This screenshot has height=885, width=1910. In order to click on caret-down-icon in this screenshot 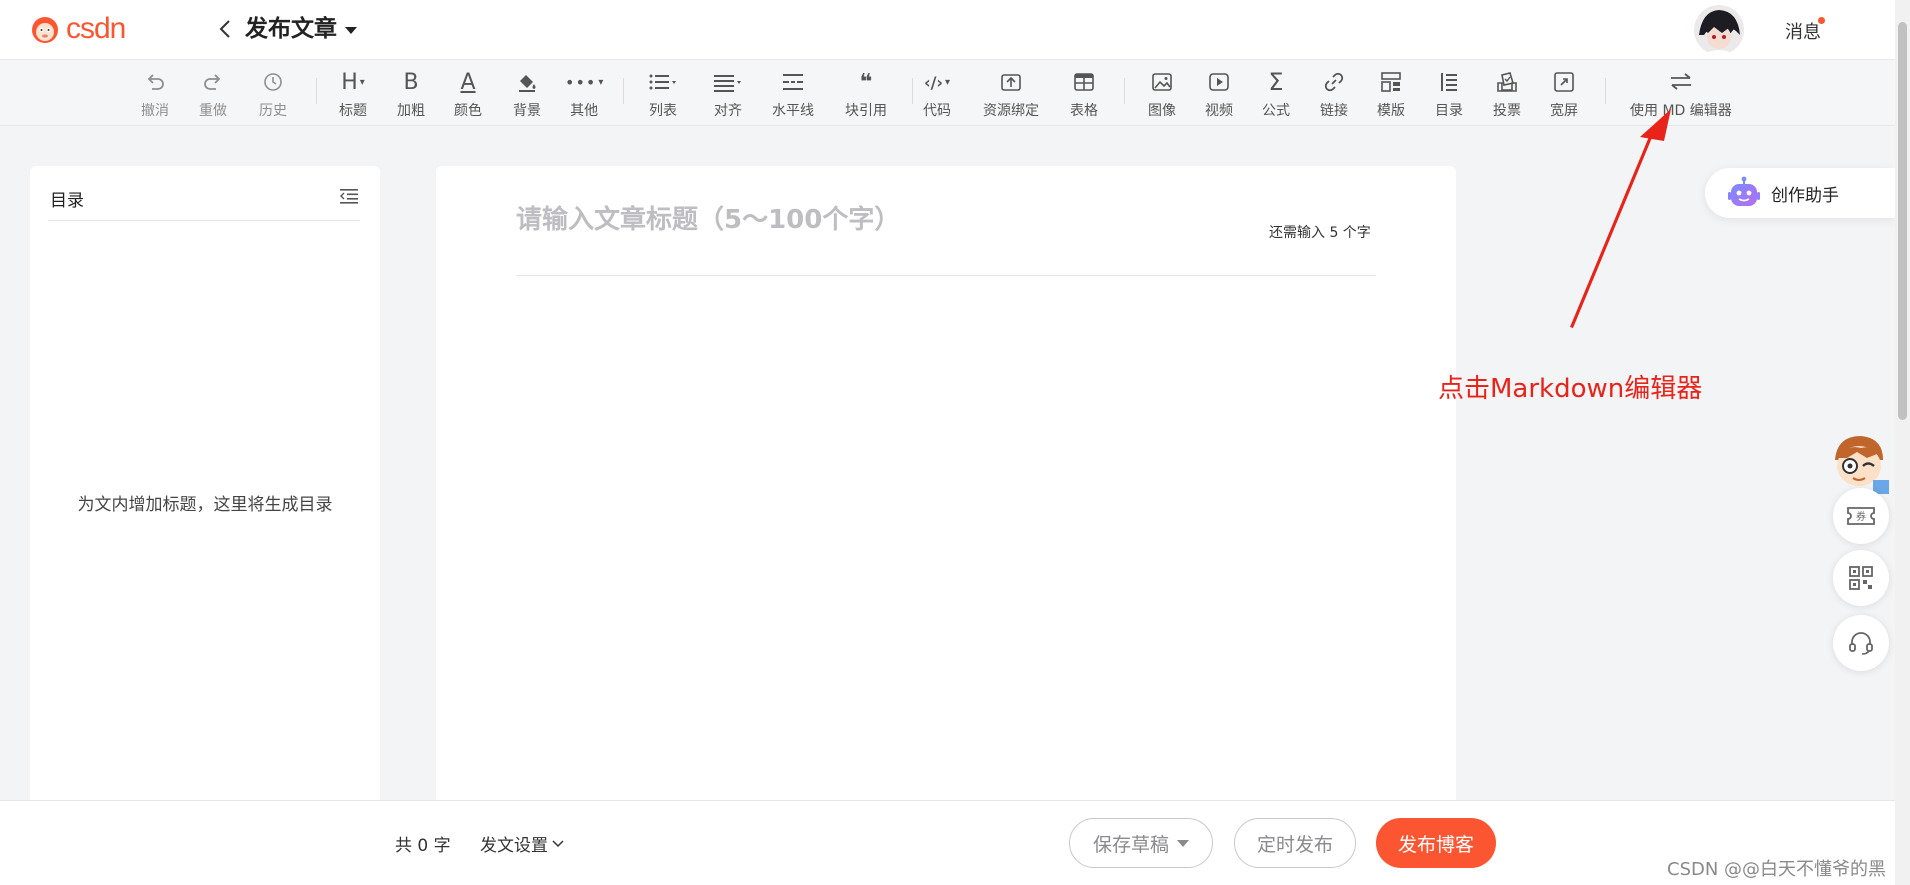, I will do `click(1183, 843)`.